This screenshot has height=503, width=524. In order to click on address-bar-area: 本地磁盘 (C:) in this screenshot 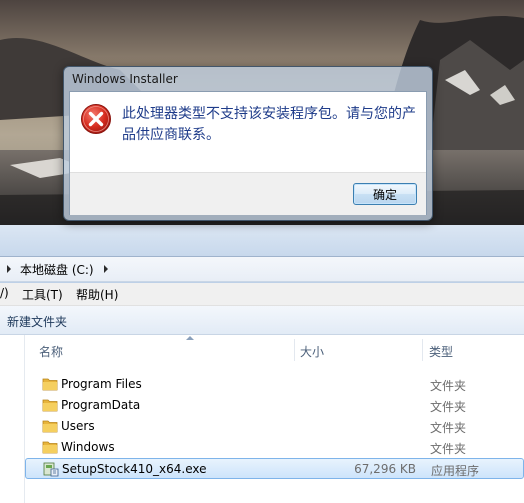, I will do `click(262, 254)`.